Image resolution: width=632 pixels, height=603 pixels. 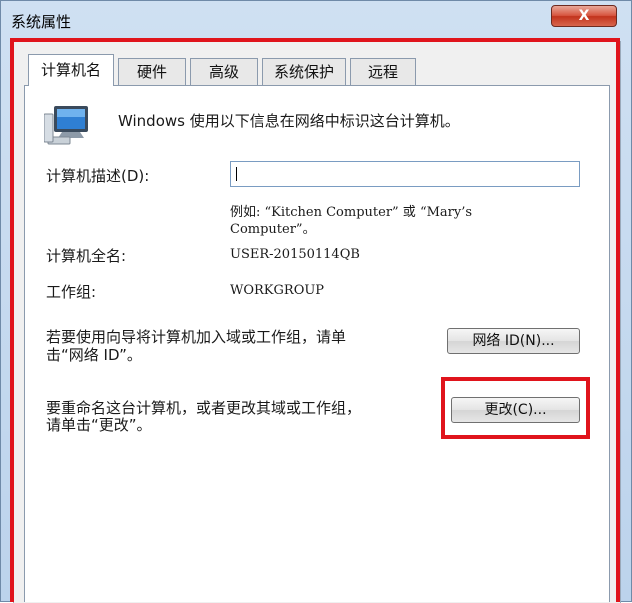 I want to click on tab-advanced: 高级, so click(x=224, y=71).